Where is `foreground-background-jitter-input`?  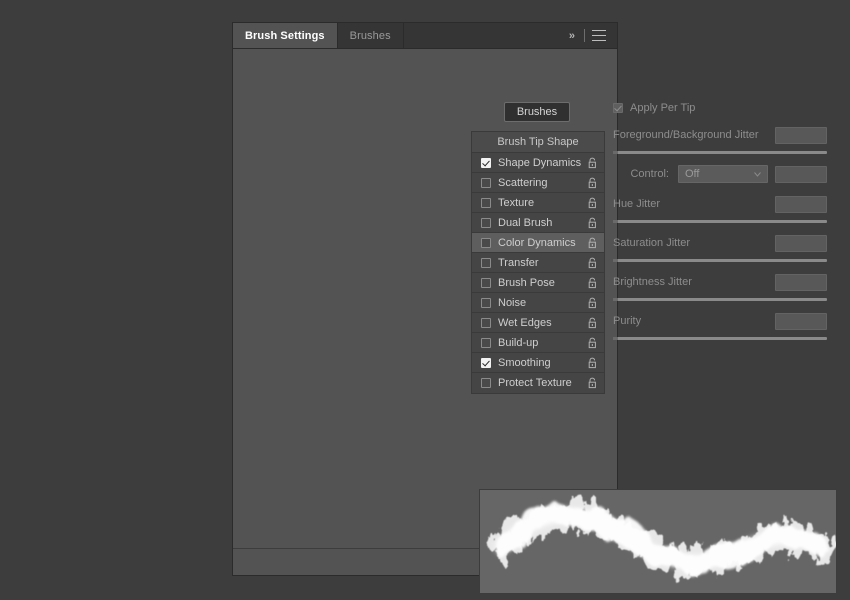 foreground-background-jitter-input is located at coordinates (801, 135).